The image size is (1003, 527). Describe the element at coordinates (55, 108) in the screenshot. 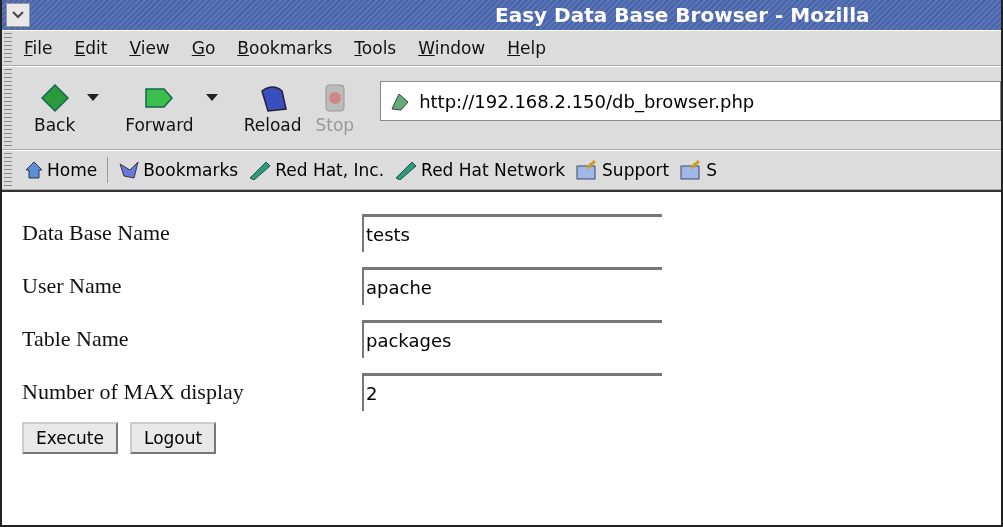

I see `nav-button: Back` at that location.